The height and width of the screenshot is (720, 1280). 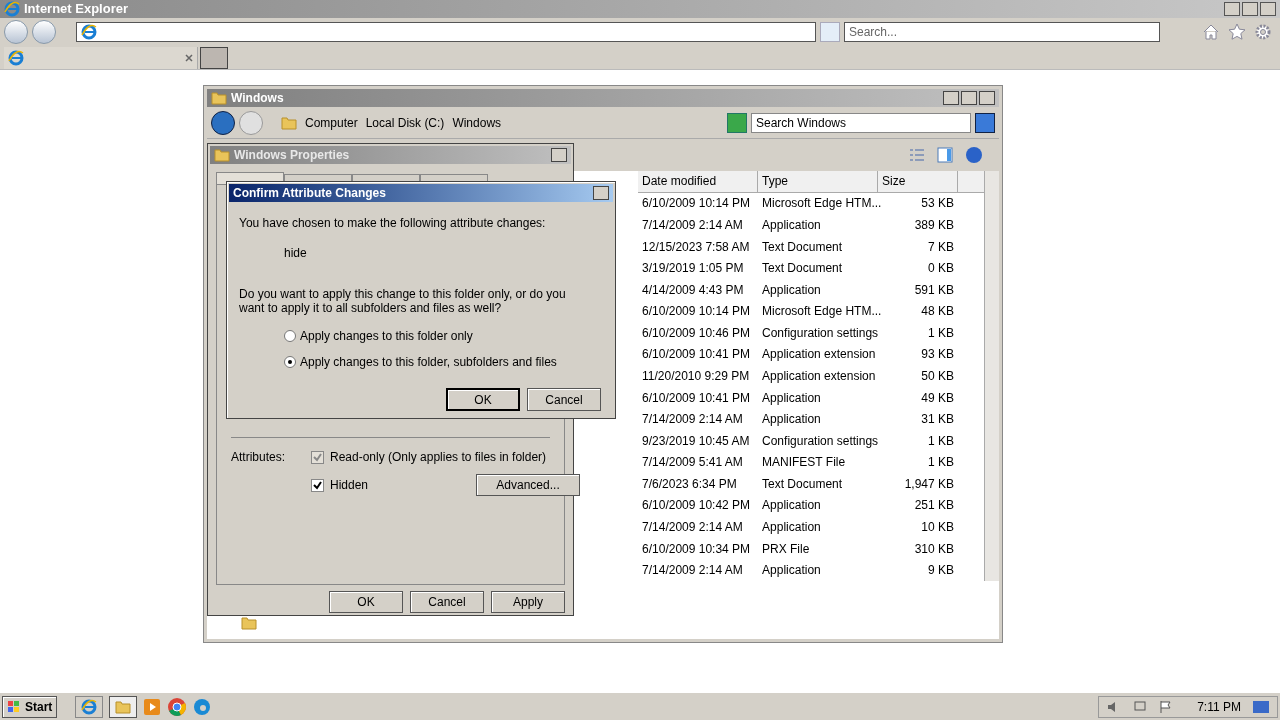 What do you see at coordinates (786, 549) in the screenshot?
I see `table-cell-text: PRX File` at bounding box center [786, 549].